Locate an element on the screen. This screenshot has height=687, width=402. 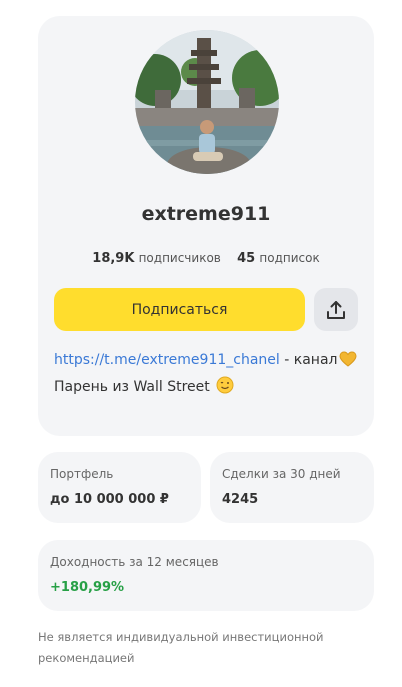
avatar is located at coordinates (207, 102).